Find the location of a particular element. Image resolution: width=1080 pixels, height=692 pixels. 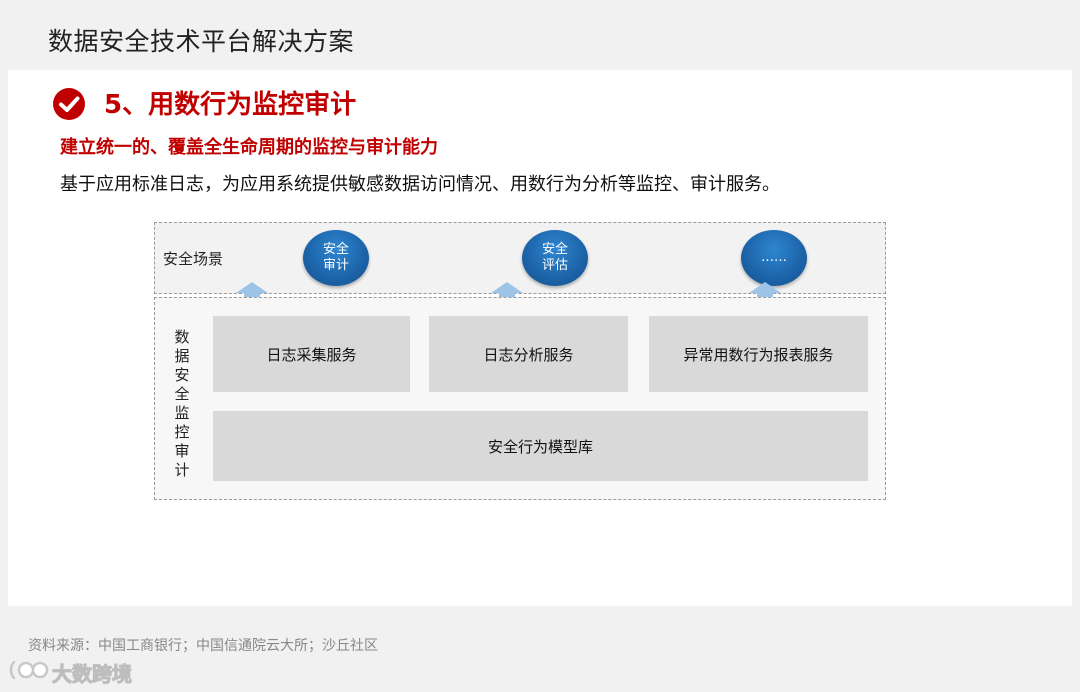

page-title: 数据安全技术平台解决方案 is located at coordinates (201, 41).